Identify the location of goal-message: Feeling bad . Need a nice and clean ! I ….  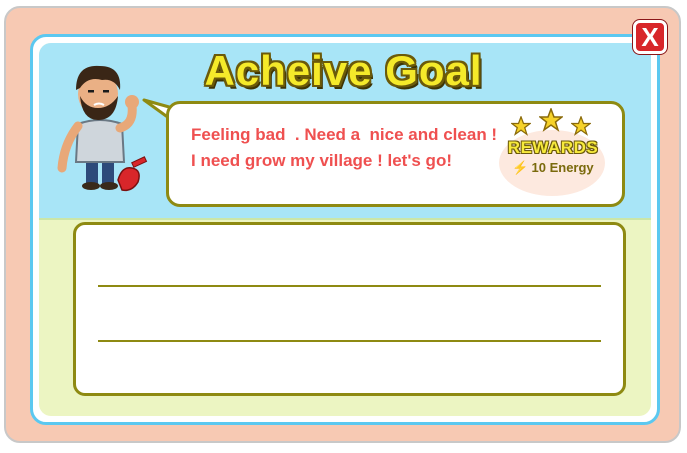
(344, 148).